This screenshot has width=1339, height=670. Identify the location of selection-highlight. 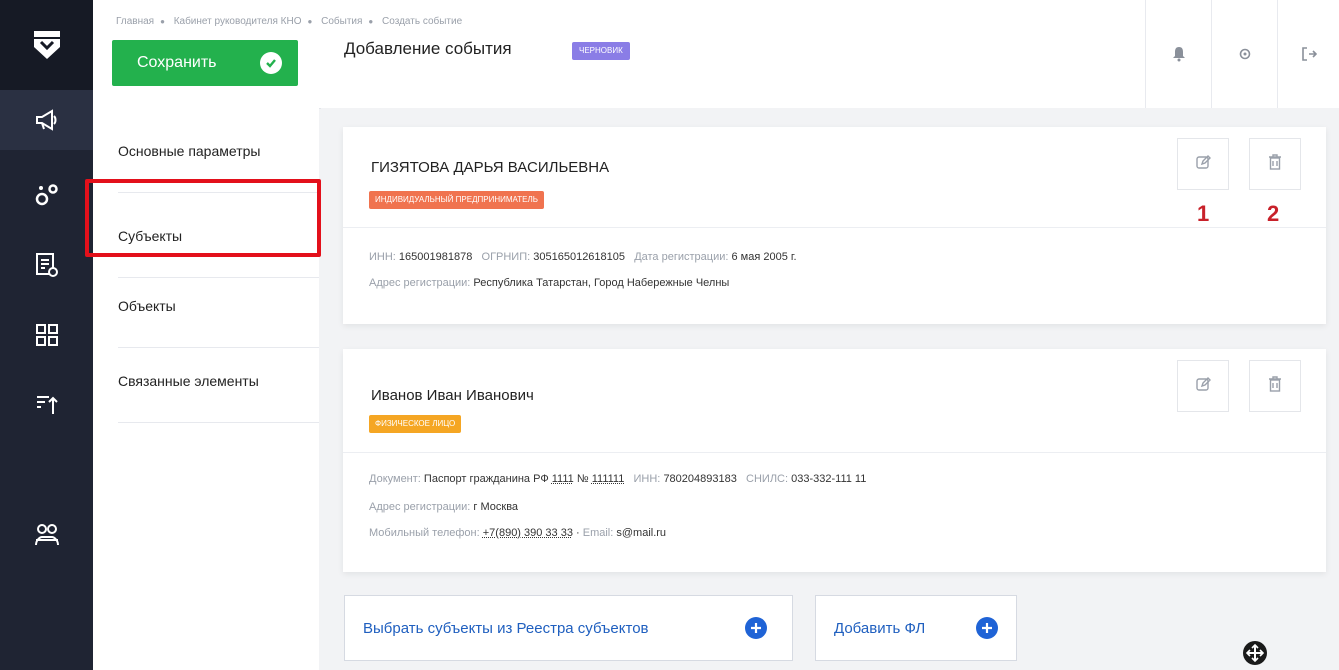
(203, 218).